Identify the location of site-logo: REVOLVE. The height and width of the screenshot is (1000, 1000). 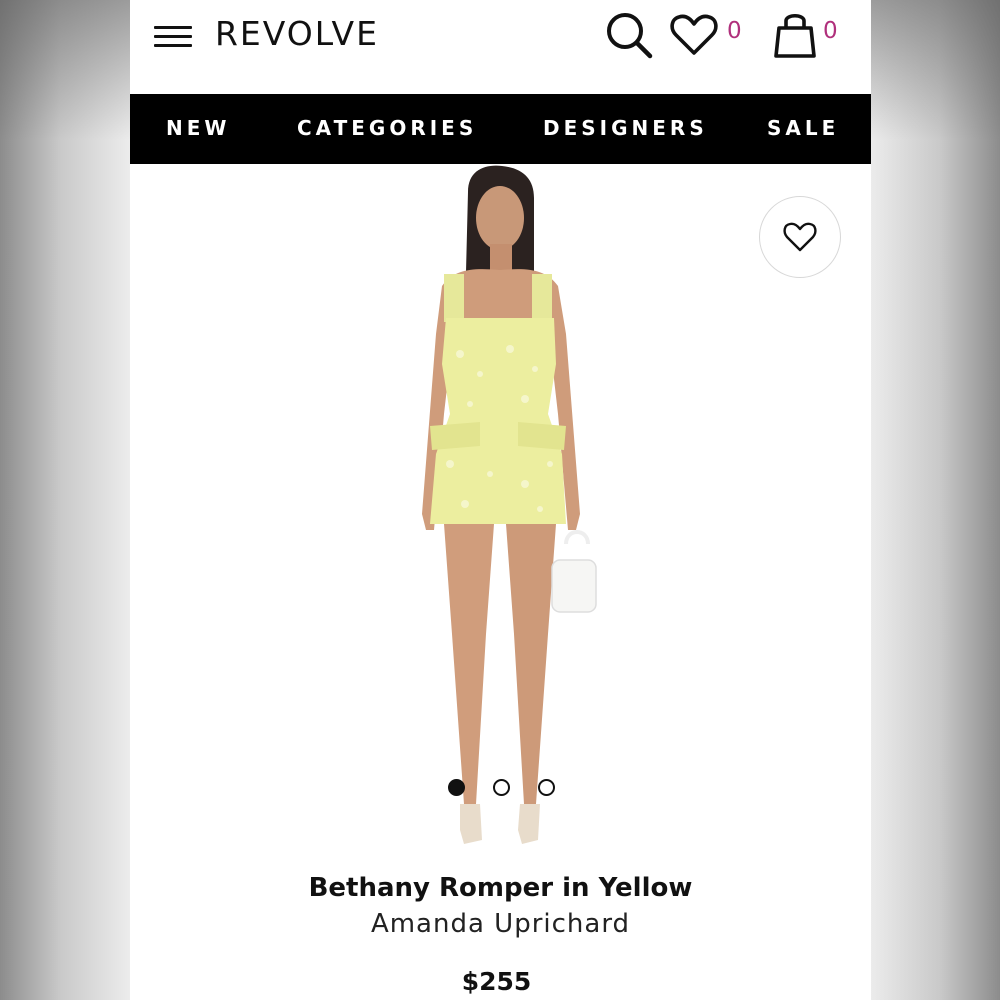
(297, 33).